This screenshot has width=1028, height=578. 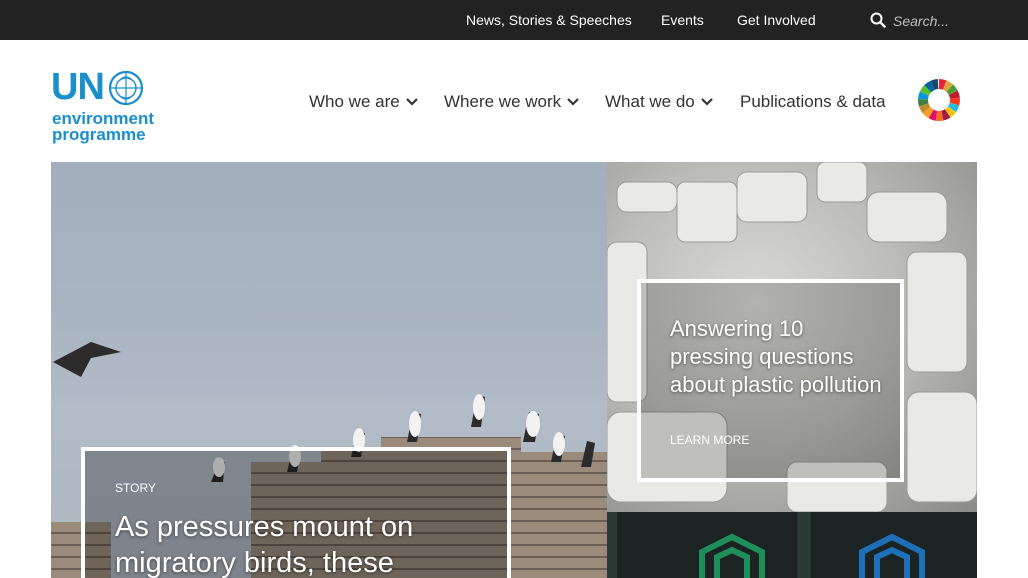 What do you see at coordinates (948, 21) in the screenshot?
I see `search-input` at bounding box center [948, 21].